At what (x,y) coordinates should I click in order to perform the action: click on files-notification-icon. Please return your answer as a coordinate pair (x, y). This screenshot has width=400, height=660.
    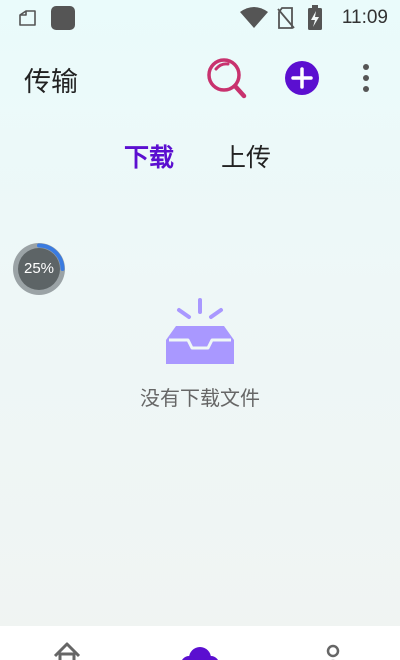
    Looking at the image, I should click on (27, 18).